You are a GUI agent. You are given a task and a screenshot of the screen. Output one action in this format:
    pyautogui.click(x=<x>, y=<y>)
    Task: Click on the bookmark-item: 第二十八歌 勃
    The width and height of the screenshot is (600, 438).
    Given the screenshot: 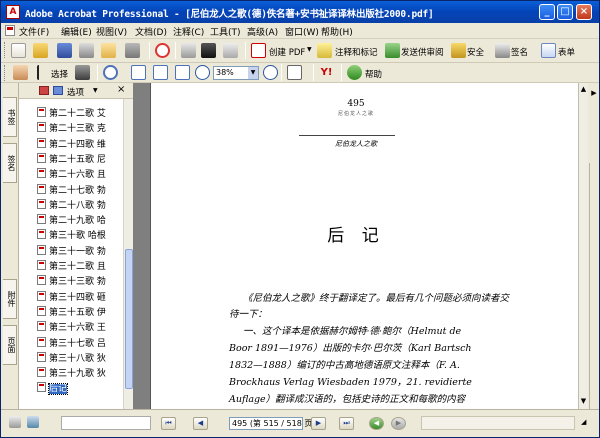 What is the action you would take?
    pyautogui.click(x=80, y=205)
    